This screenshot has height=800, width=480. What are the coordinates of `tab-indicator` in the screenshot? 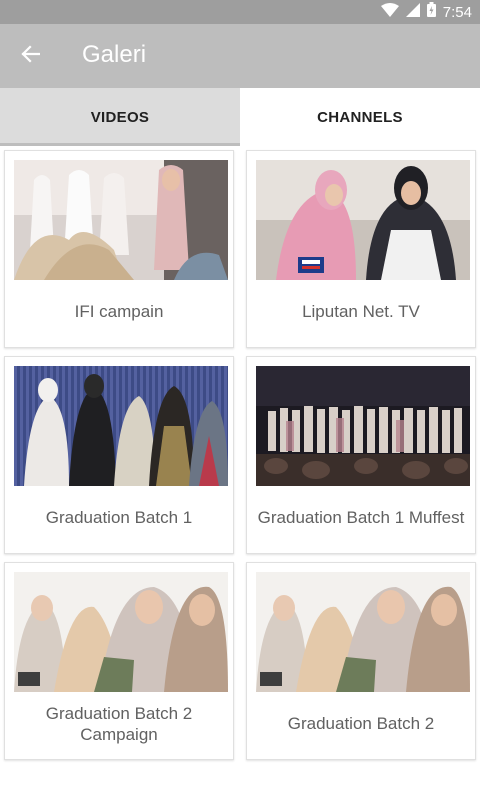 It's located at (120, 144).